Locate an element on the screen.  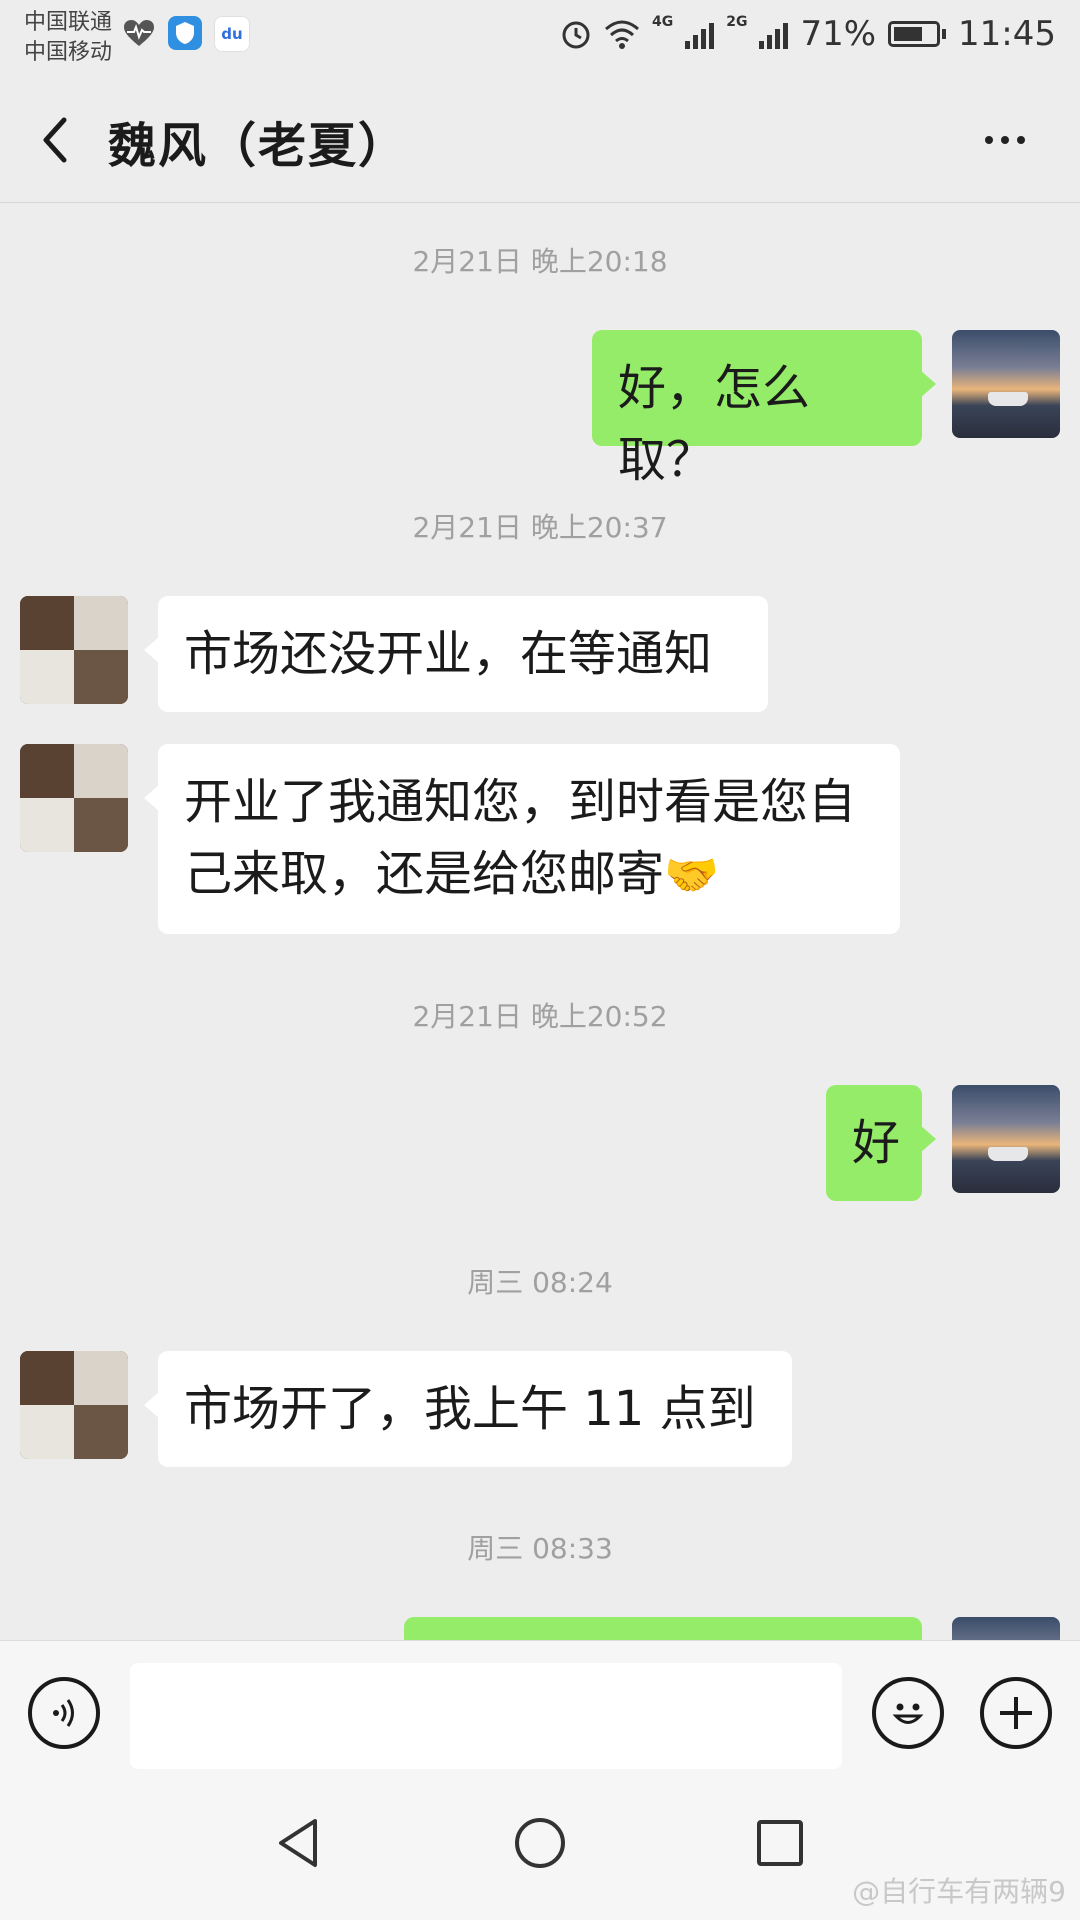
voice-icon is located at coordinates (63, 1713).